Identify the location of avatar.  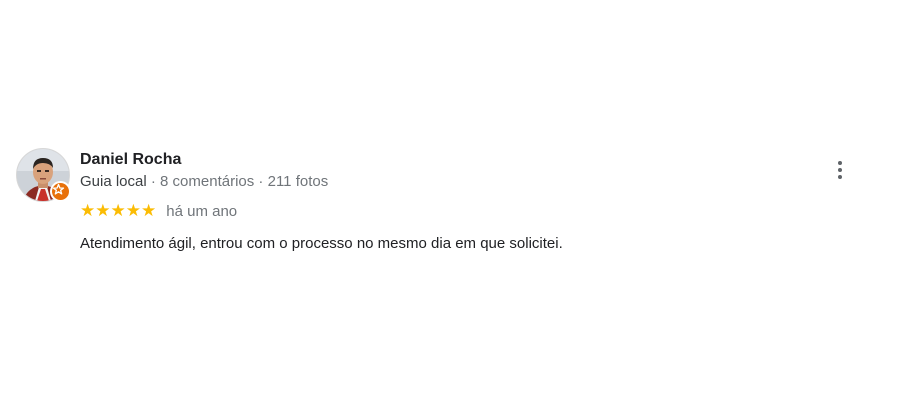
(43, 175).